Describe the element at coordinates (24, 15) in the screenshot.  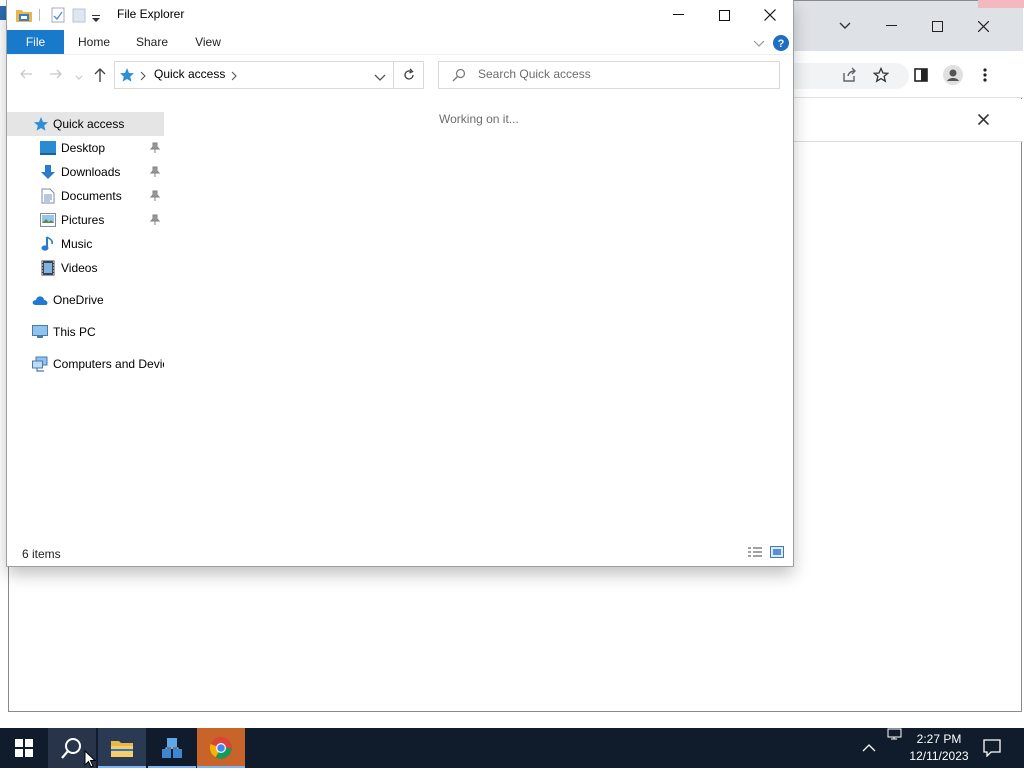
I see `folder-app-icon` at that location.